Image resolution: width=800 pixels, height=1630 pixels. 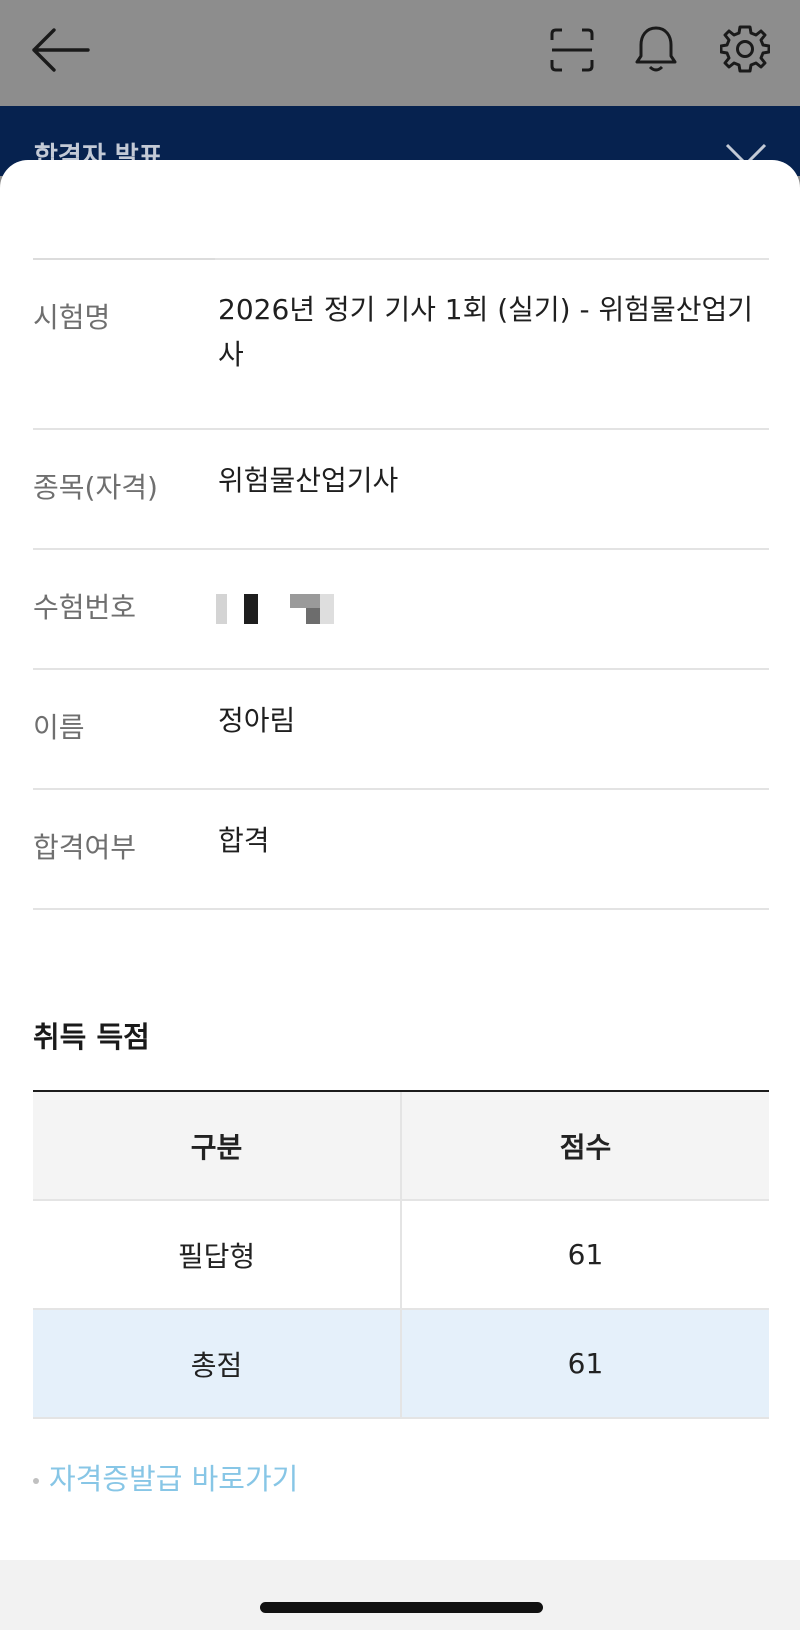 I want to click on row-name: 이름 정아림, so click(x=401, y=729).